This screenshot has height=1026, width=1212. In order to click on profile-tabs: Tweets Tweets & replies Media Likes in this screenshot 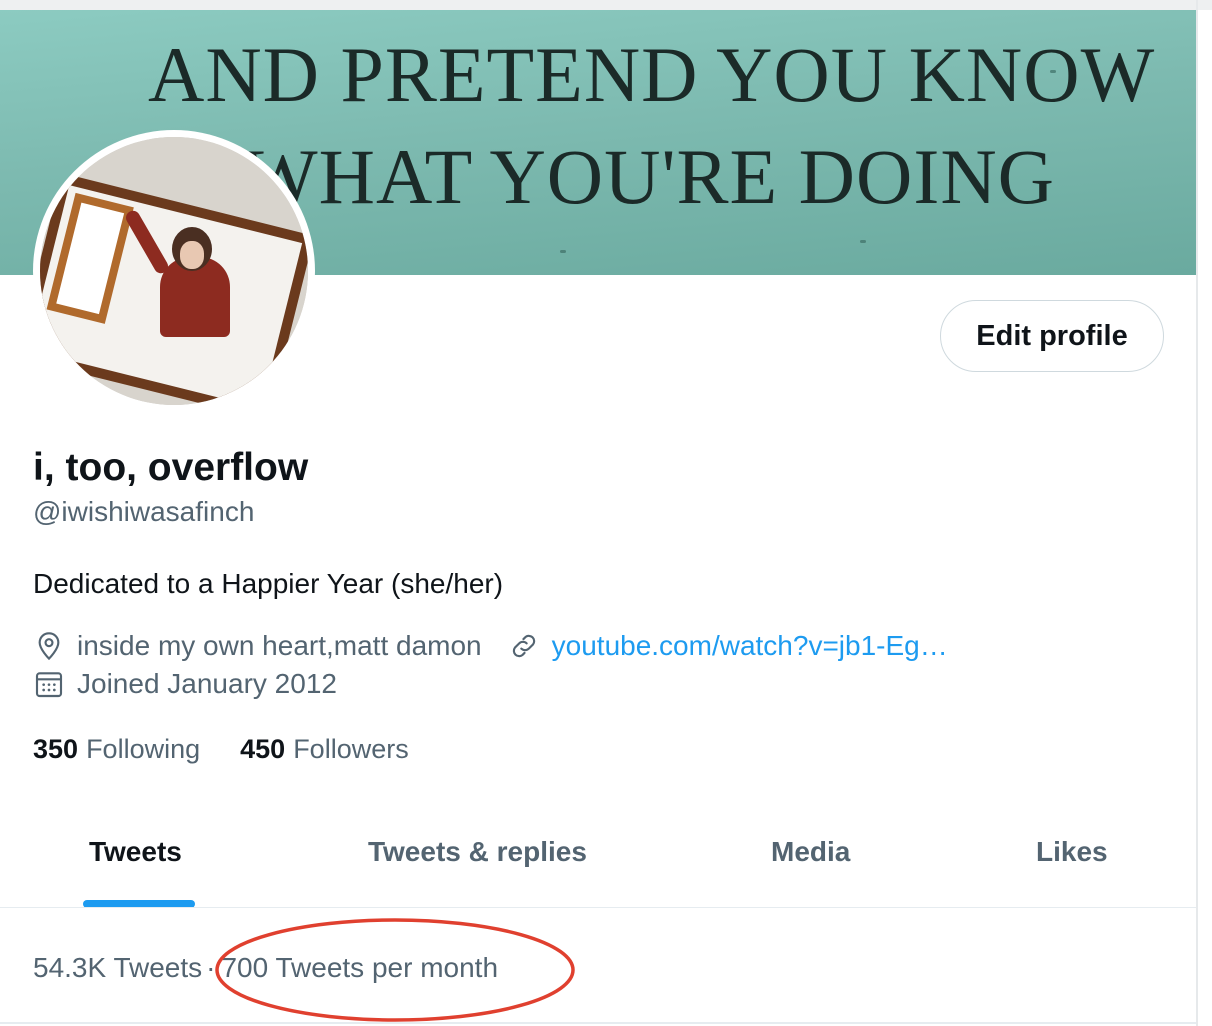, I will do `click(598, 859)`.